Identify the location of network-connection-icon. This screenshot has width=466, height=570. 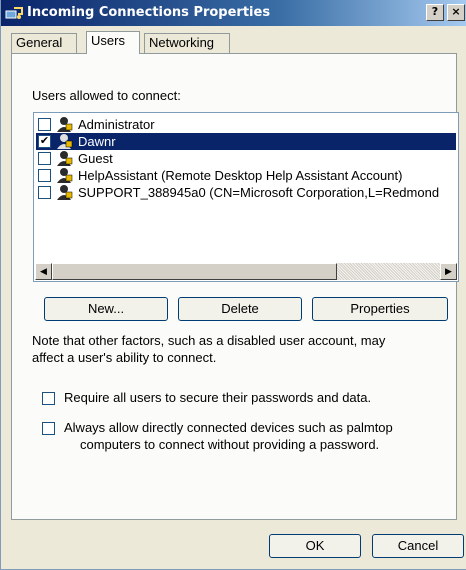
(14, 13).